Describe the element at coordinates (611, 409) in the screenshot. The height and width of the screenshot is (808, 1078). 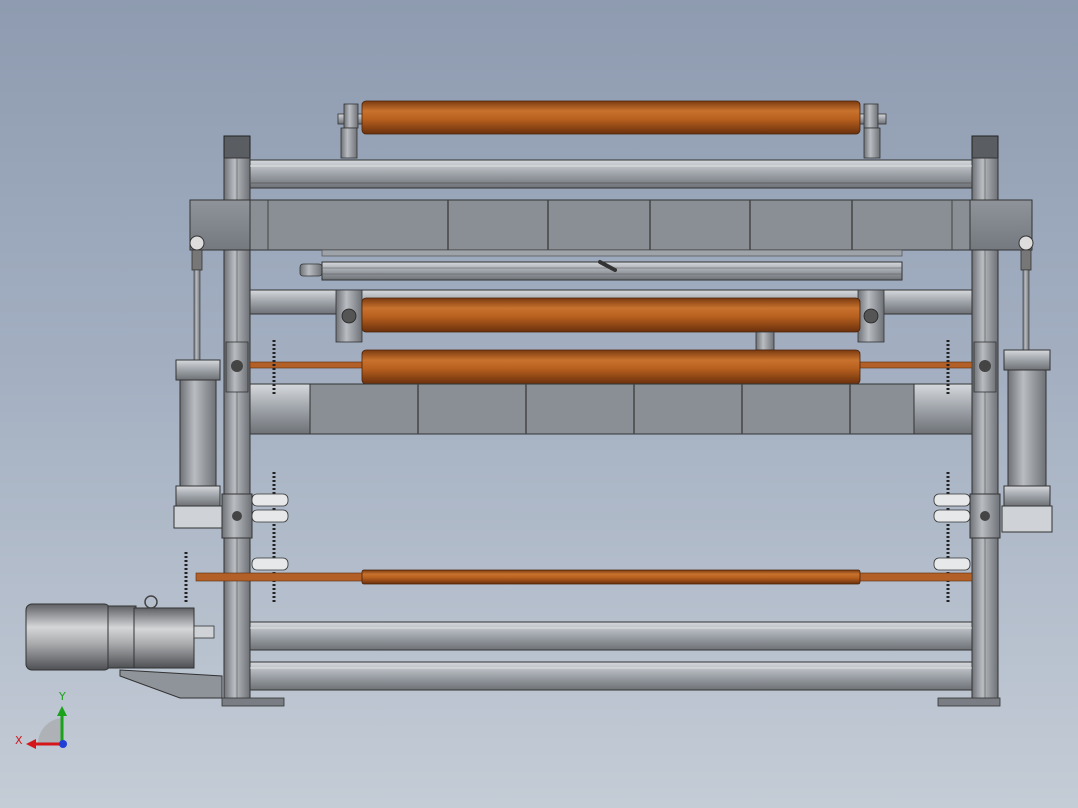
I see `middle-cover-plate` at that location.